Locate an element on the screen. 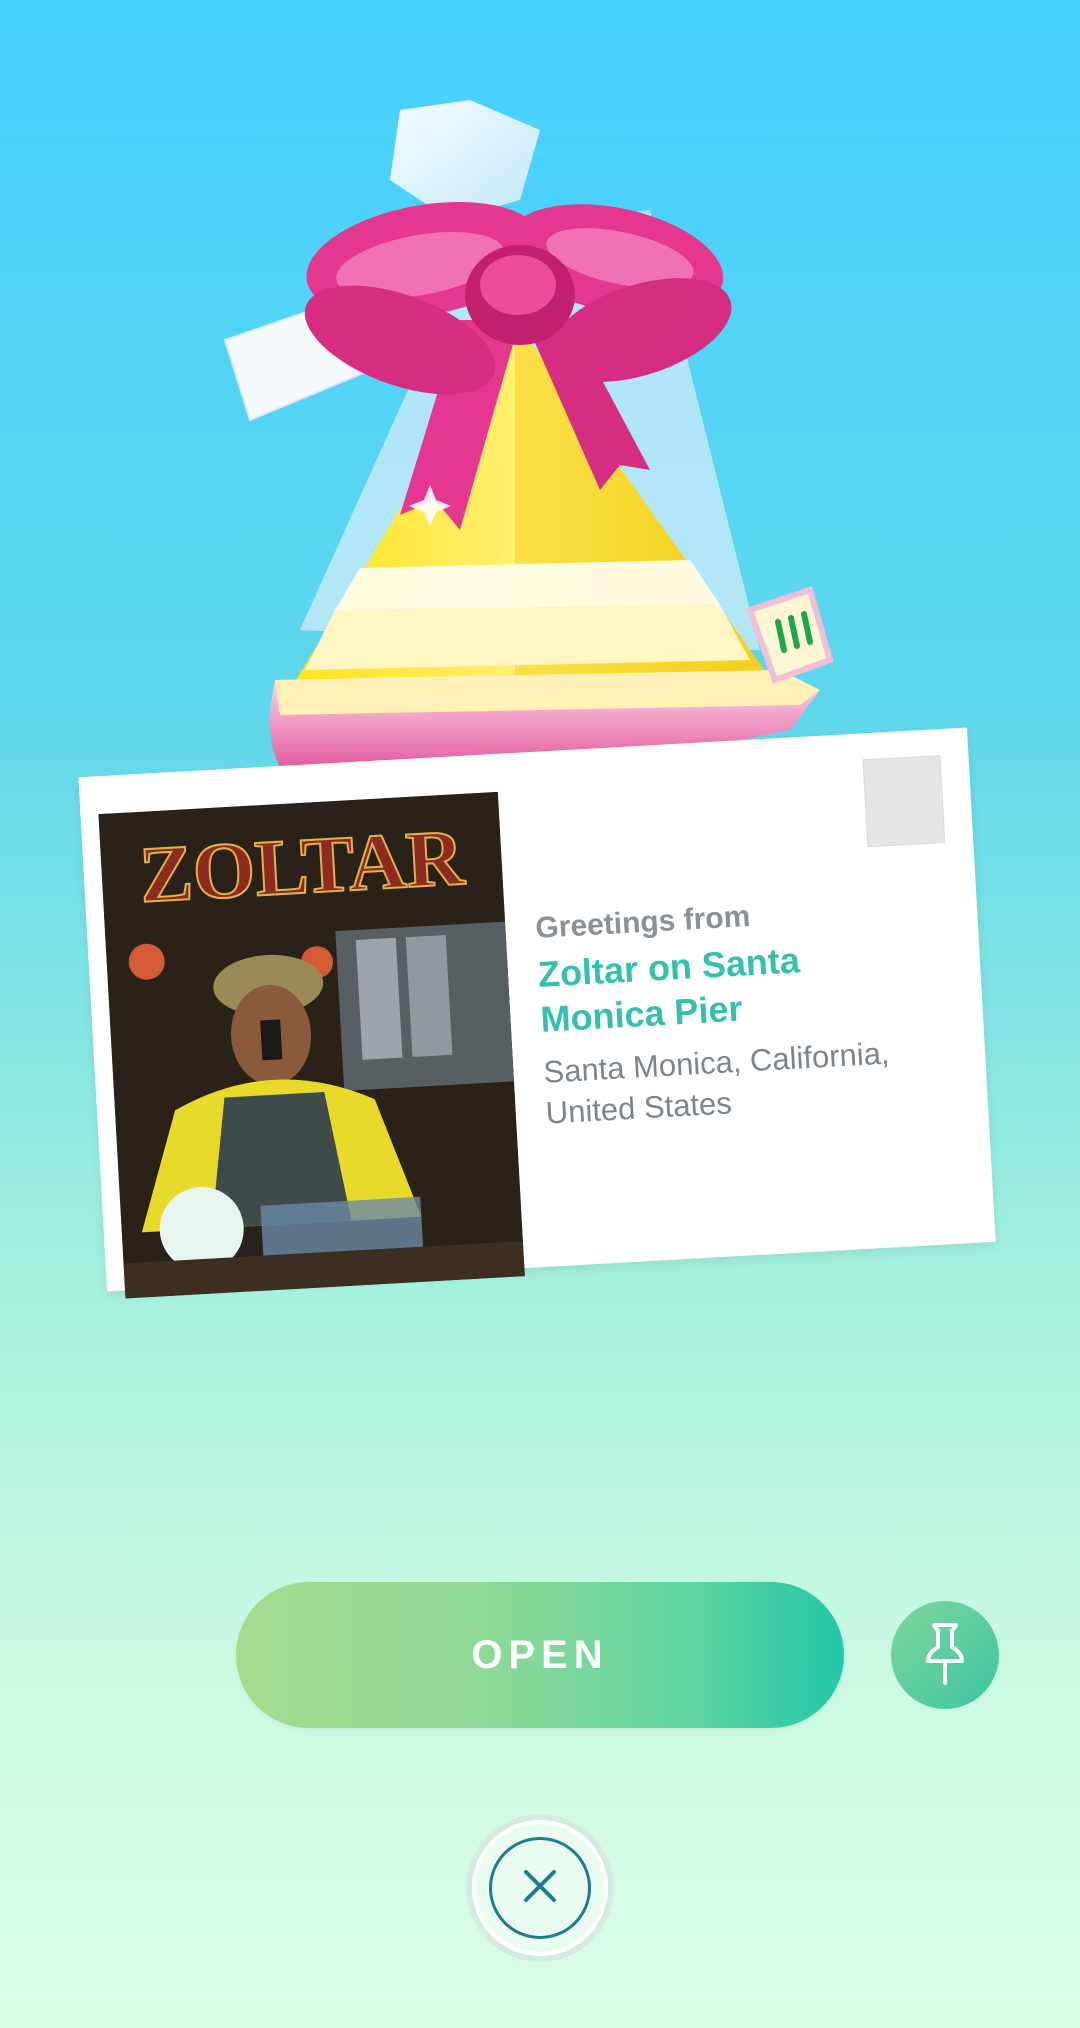  close-button-ring is located at coordinates (540, 1888).